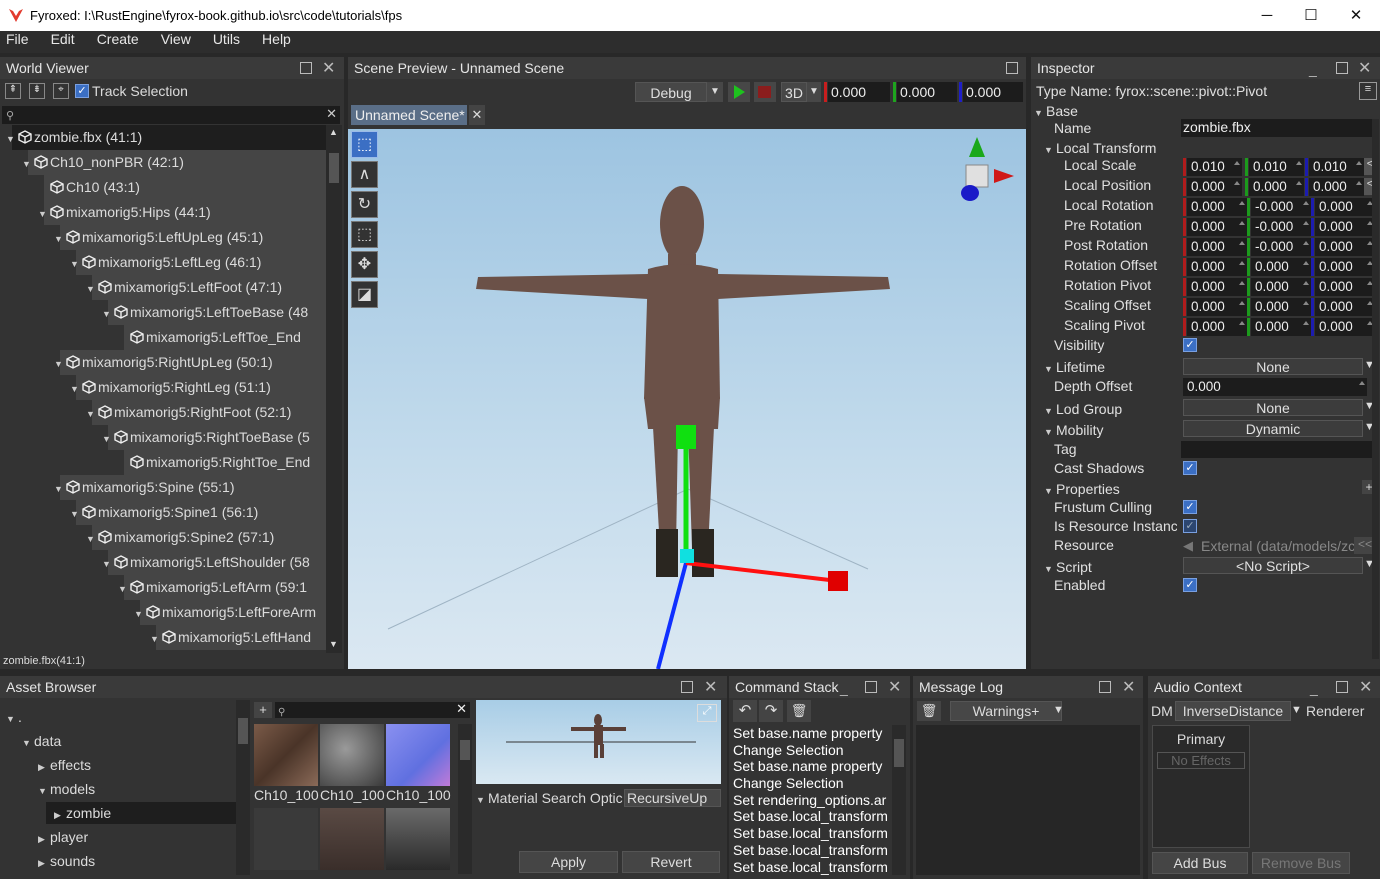  Describe the element at coordinates (364, 294) in the screenshot. I see `scale-tool-icon: ◪` at that location.